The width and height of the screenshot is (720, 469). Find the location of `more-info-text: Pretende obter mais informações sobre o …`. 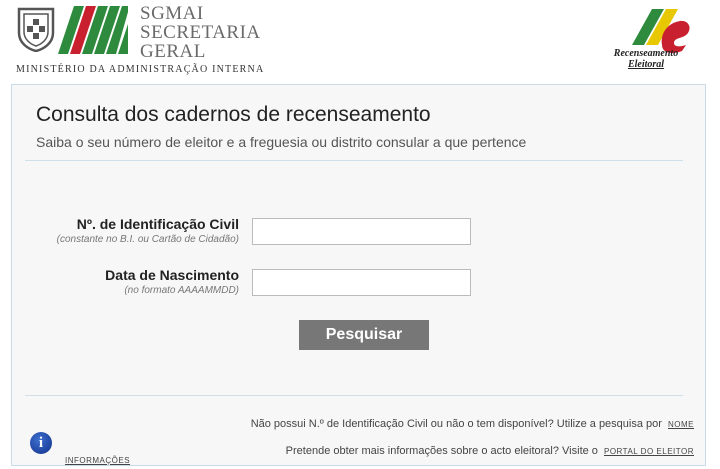

more-info-text: Pretende obter mais informações sobre o … is located at coordinates (441, 451).